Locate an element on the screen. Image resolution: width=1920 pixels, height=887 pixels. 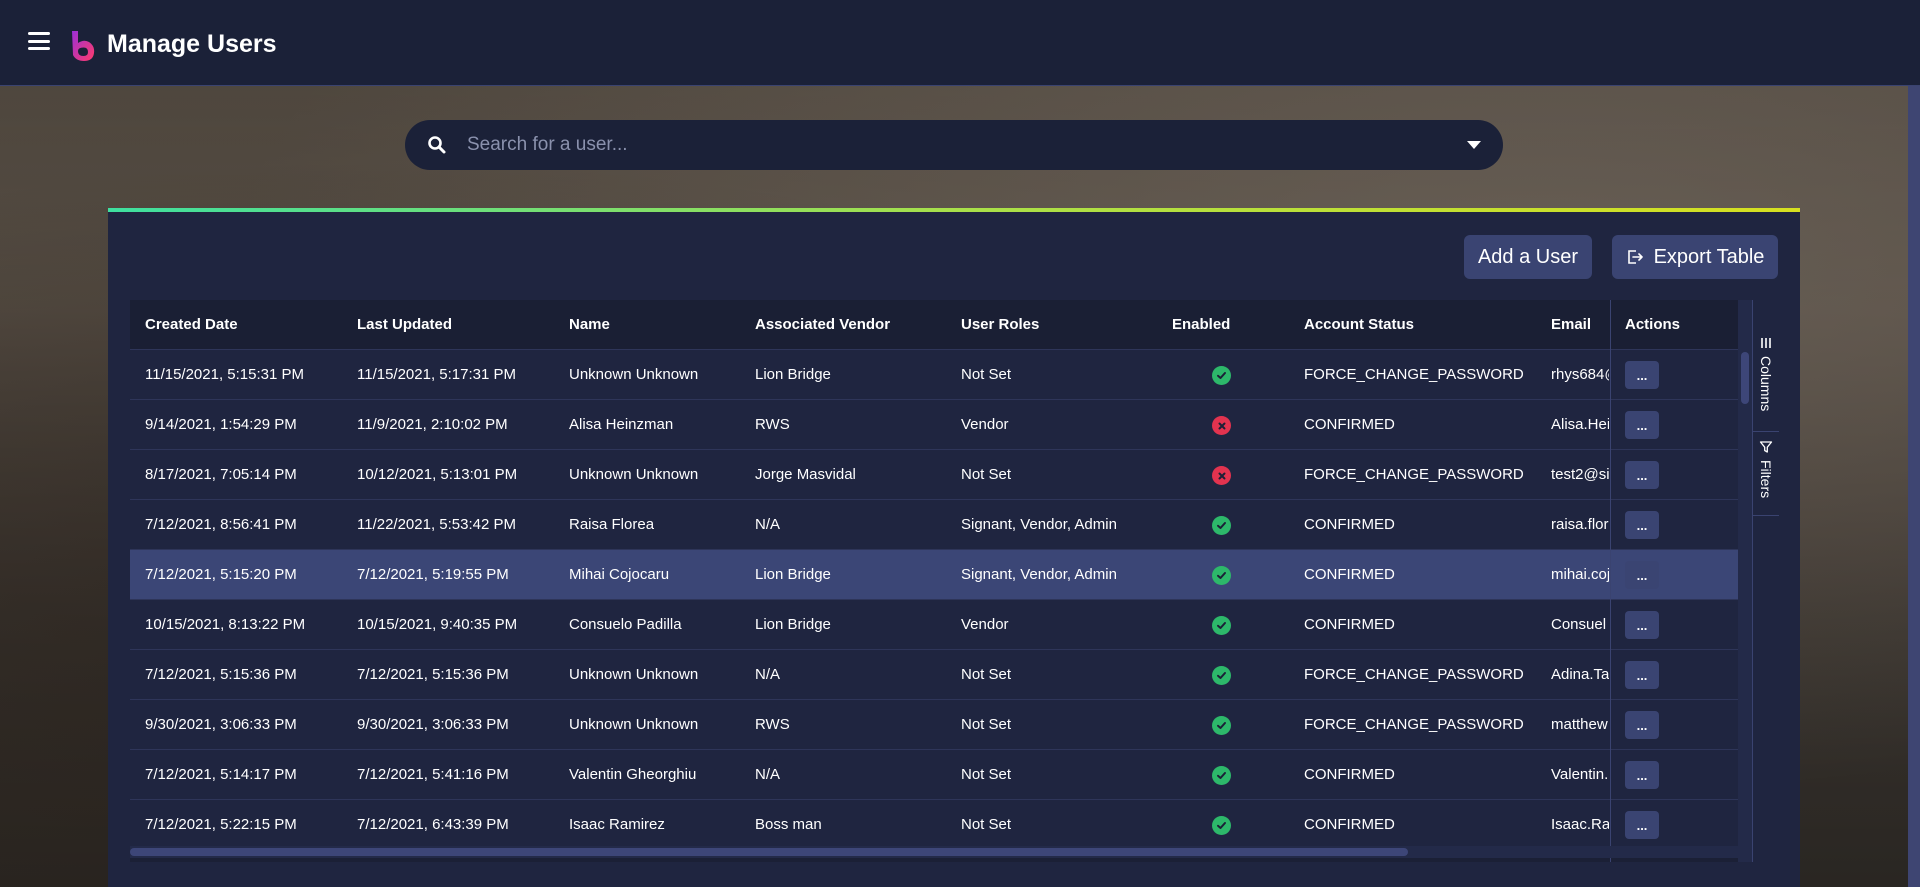
filters-tab: Filters is located at coordinates (1766, 476).